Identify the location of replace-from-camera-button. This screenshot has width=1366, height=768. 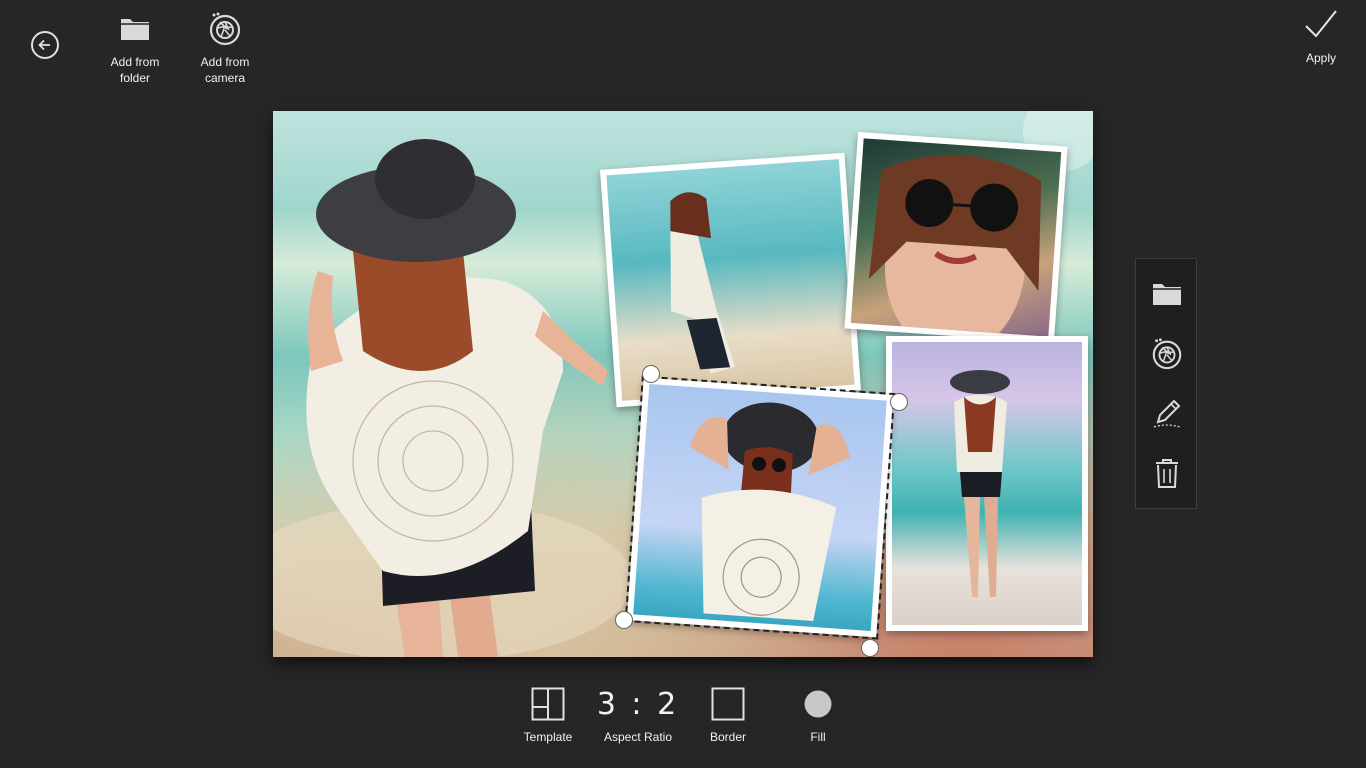
(1167, 353).